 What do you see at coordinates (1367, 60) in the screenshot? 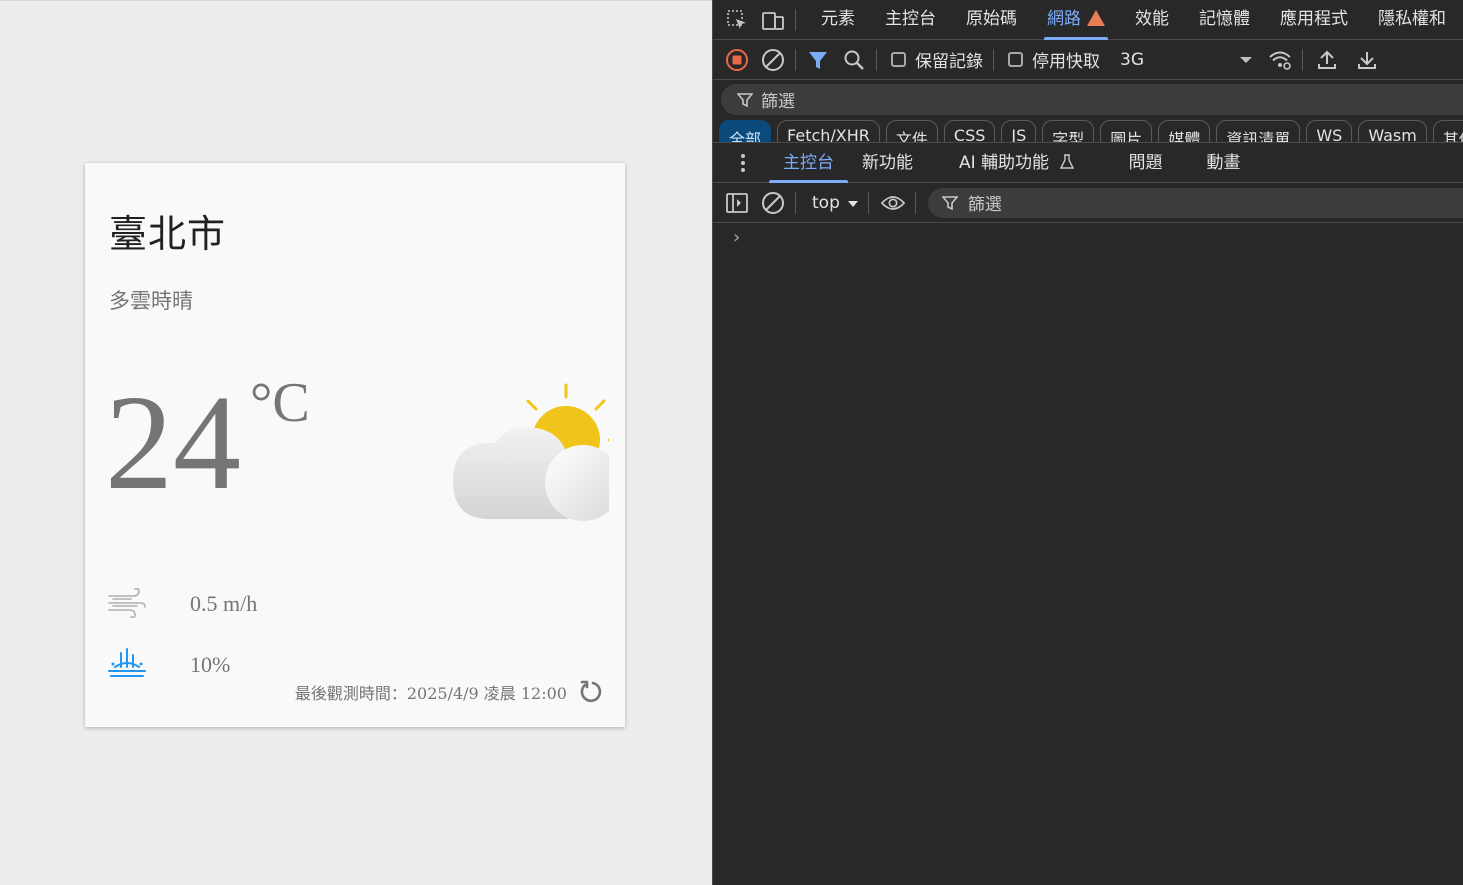
I see `download-icon` at bounding box center [1367, 60].